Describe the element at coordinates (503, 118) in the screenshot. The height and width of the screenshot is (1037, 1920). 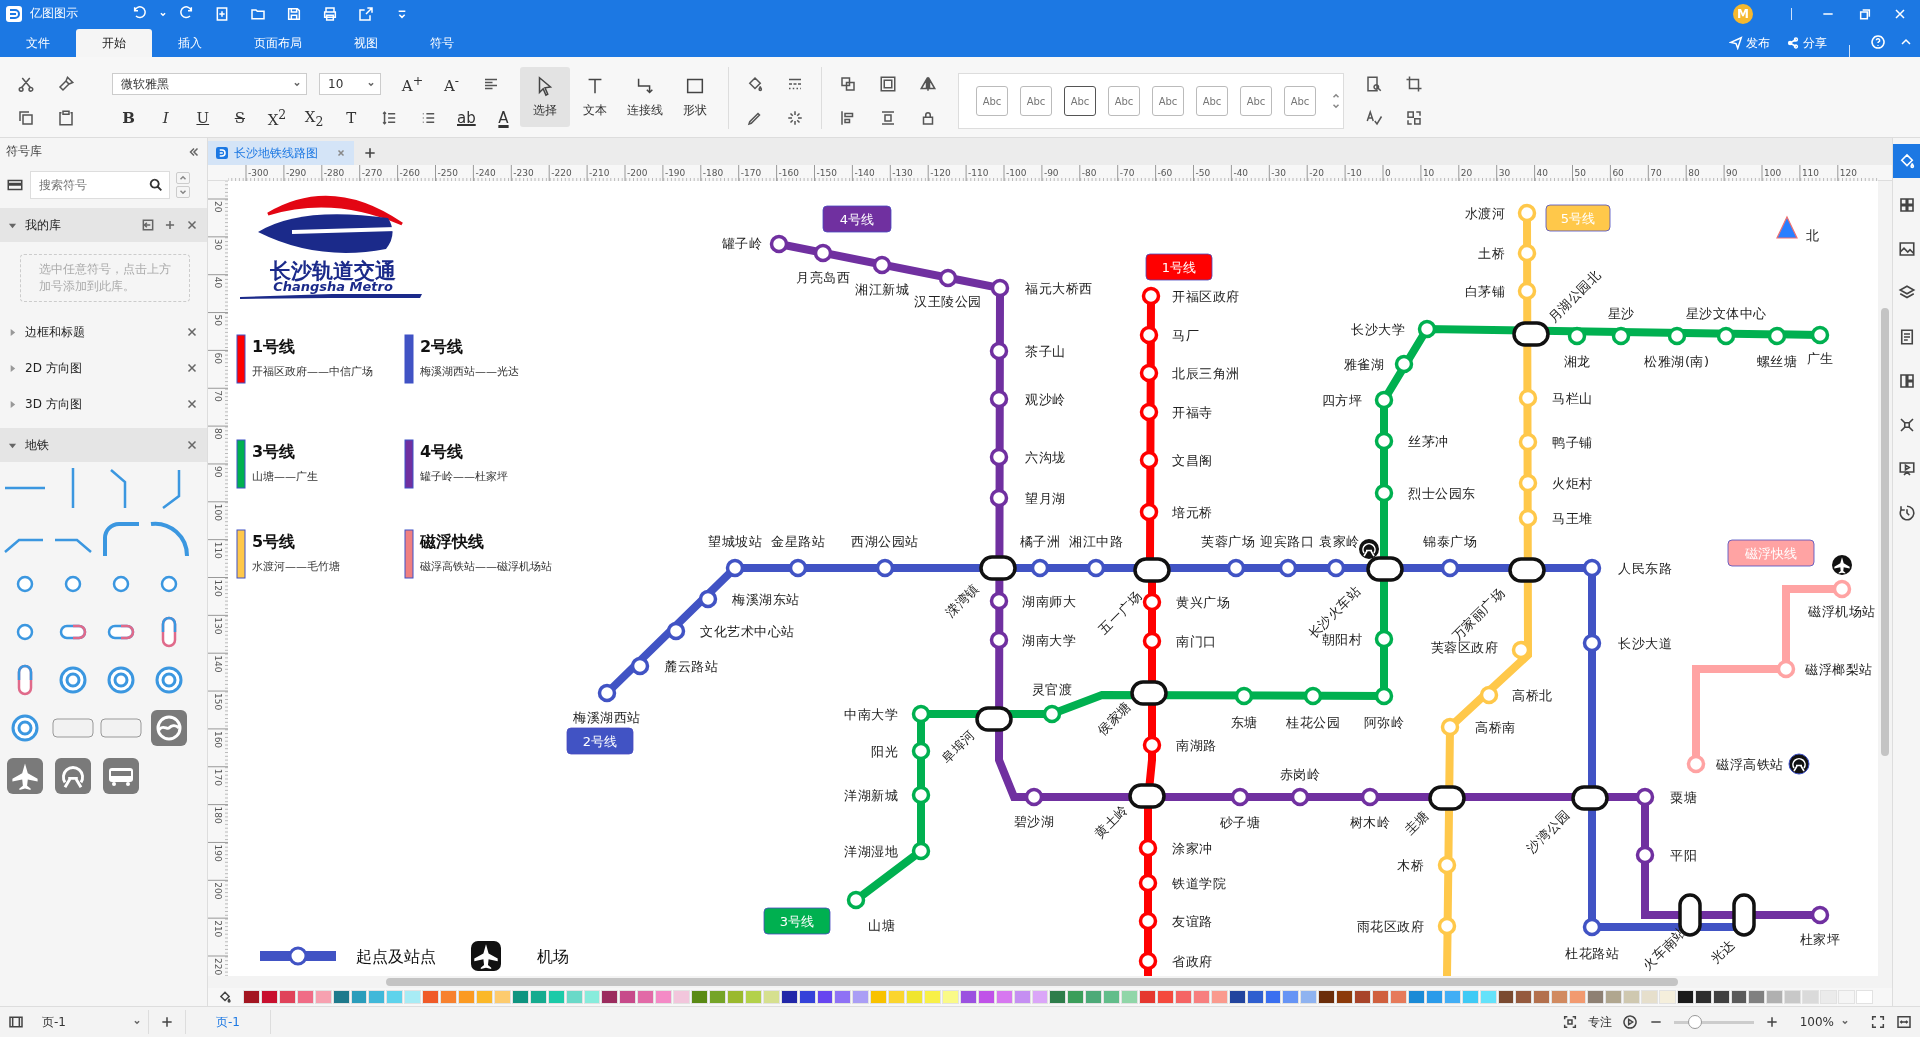
I see `font-color-button: A` at that location.